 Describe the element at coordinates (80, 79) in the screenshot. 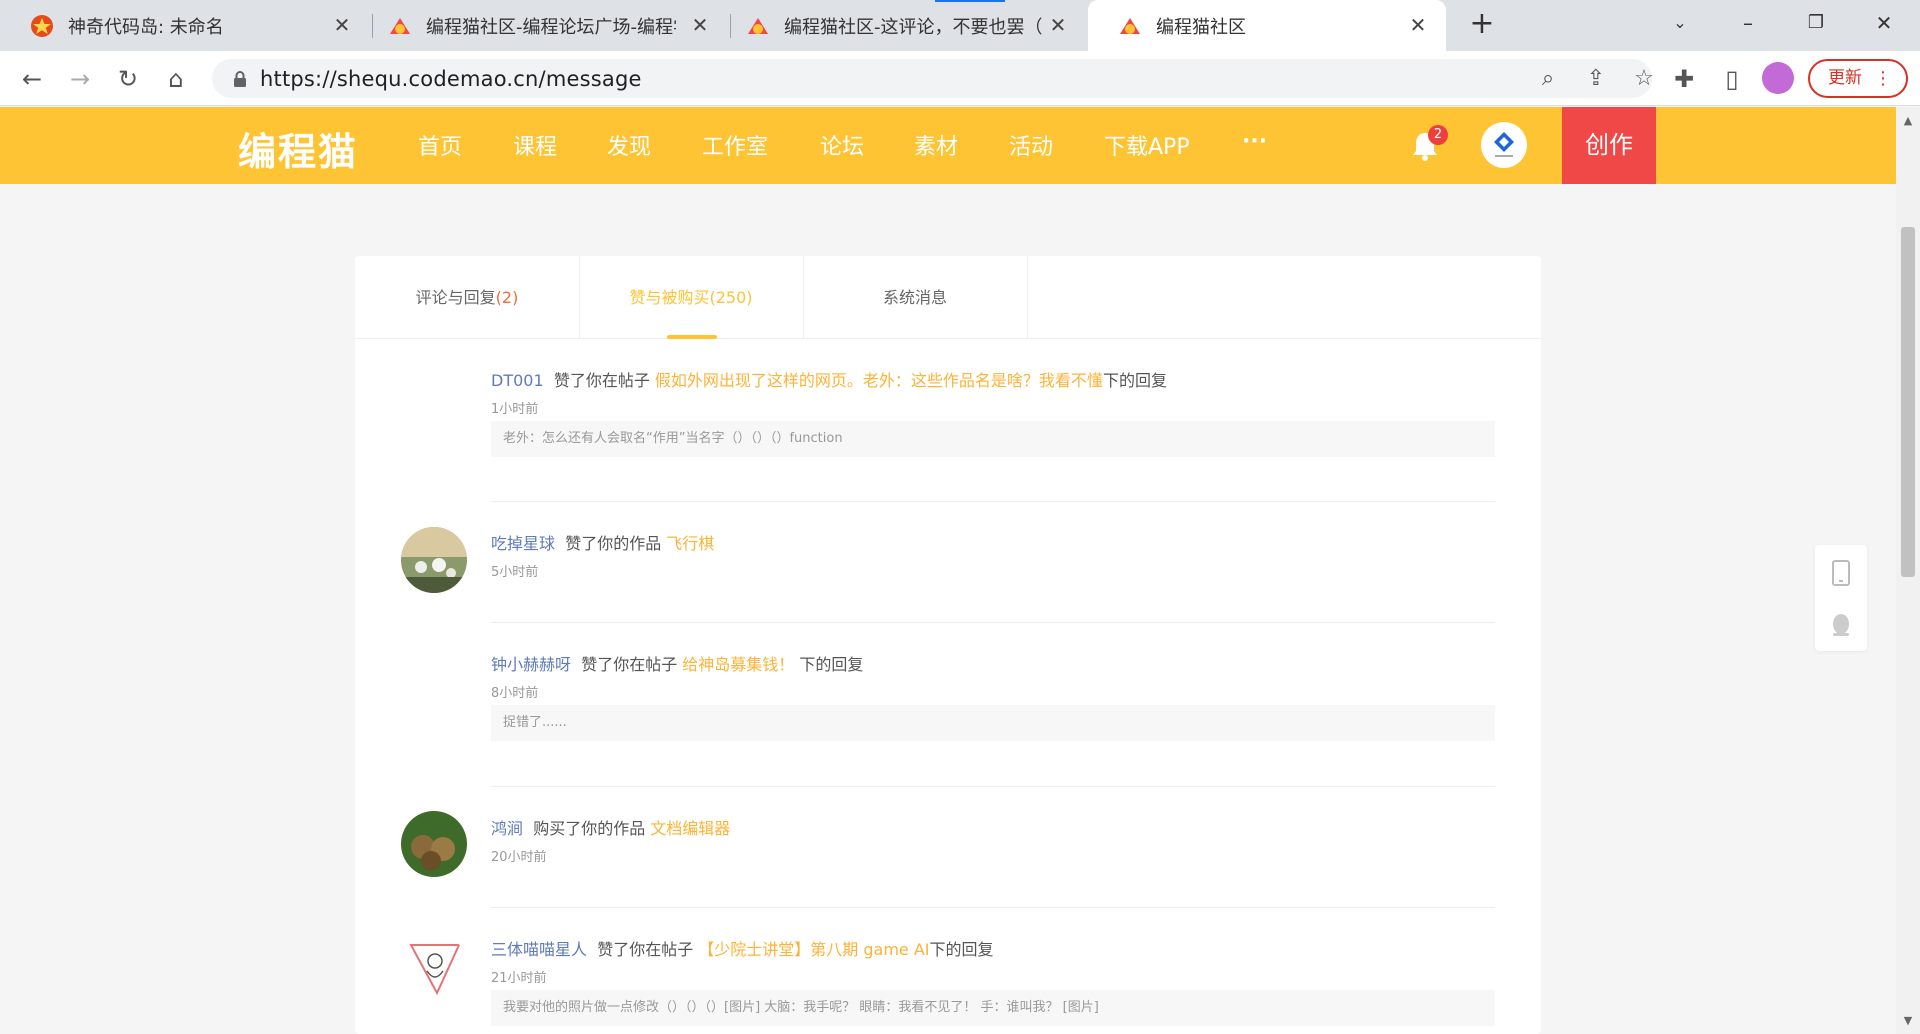

I see `forward-button: →` at that location.